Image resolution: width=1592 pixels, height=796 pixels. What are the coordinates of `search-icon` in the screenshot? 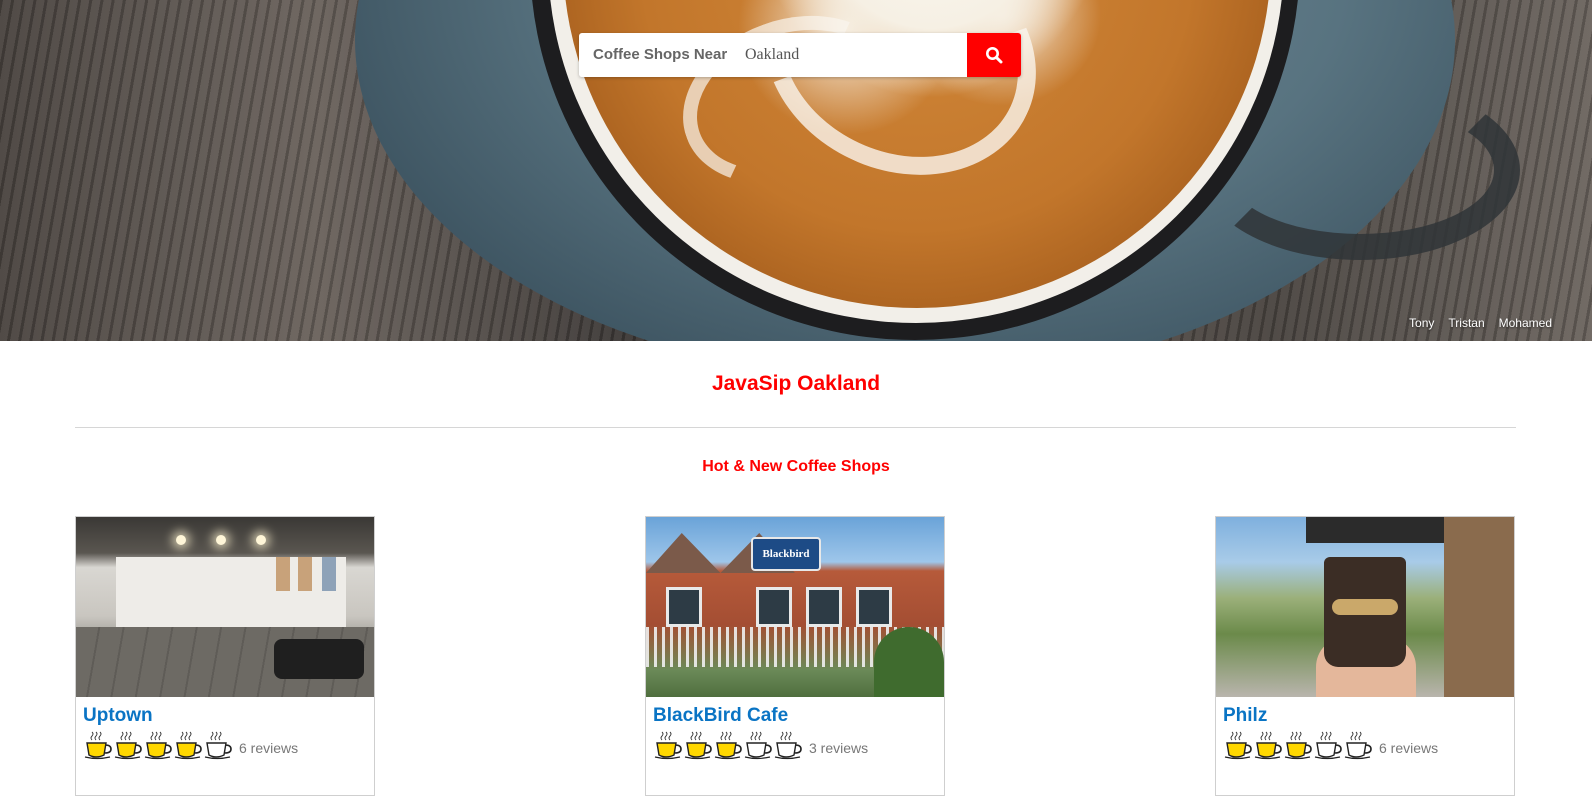 It's located at (994, 55).